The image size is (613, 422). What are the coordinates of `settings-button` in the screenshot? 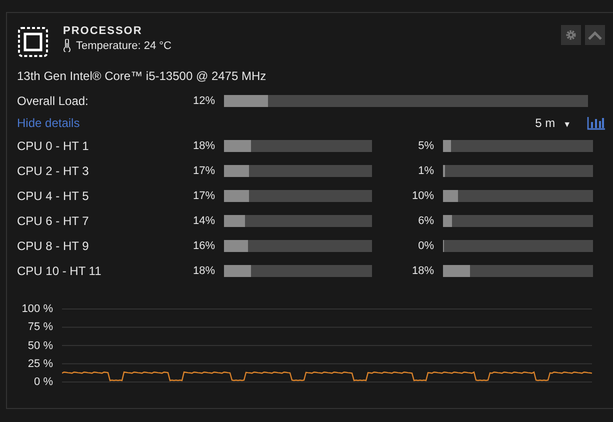 It's located at (571, 35).